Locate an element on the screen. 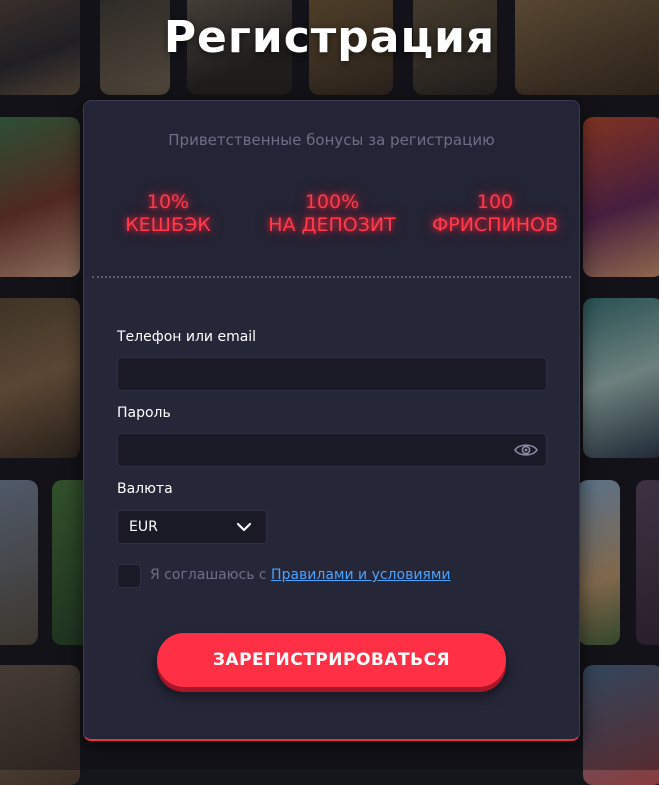 This screenshot has width=659, height=785. terms-checkbox is located at coordinates (129, 576).